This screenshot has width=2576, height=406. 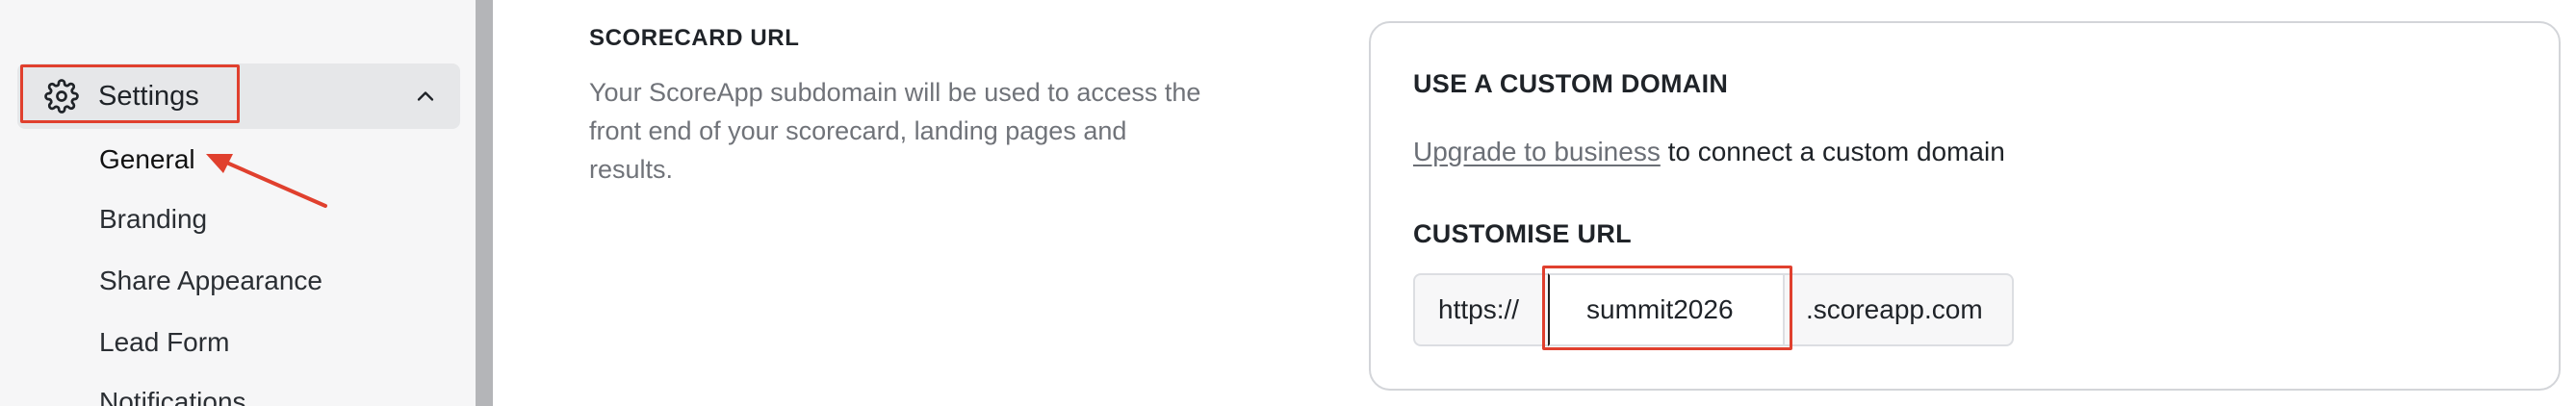 I want to click on url-suffix: .scoreapp.com, so click(x=1899, y=309).